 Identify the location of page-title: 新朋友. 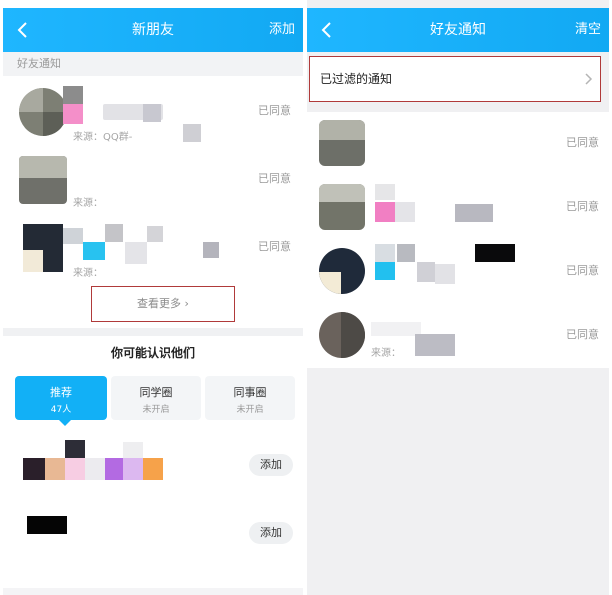
(153, 30).